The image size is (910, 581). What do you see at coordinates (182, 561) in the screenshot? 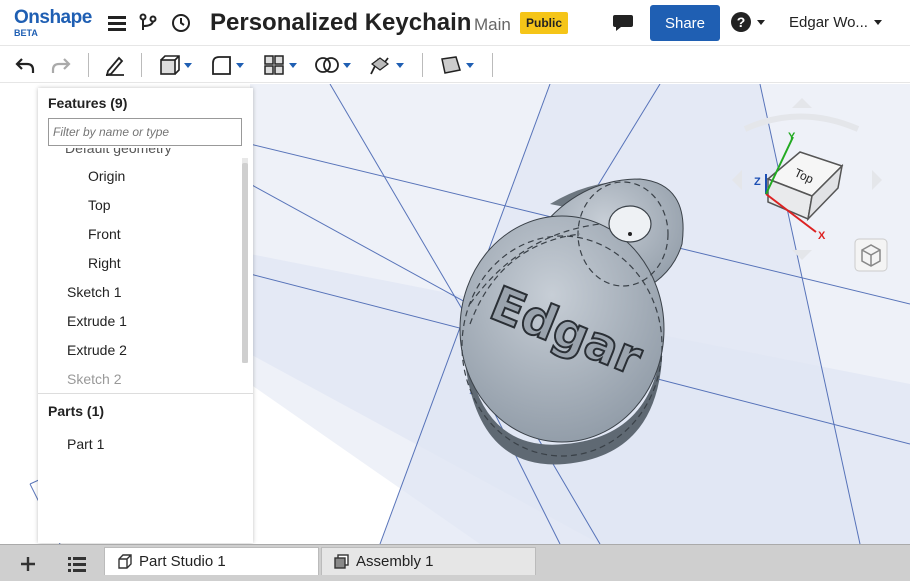
I see `tab-label: Part Studio 1` at bounding box center [182, 561].